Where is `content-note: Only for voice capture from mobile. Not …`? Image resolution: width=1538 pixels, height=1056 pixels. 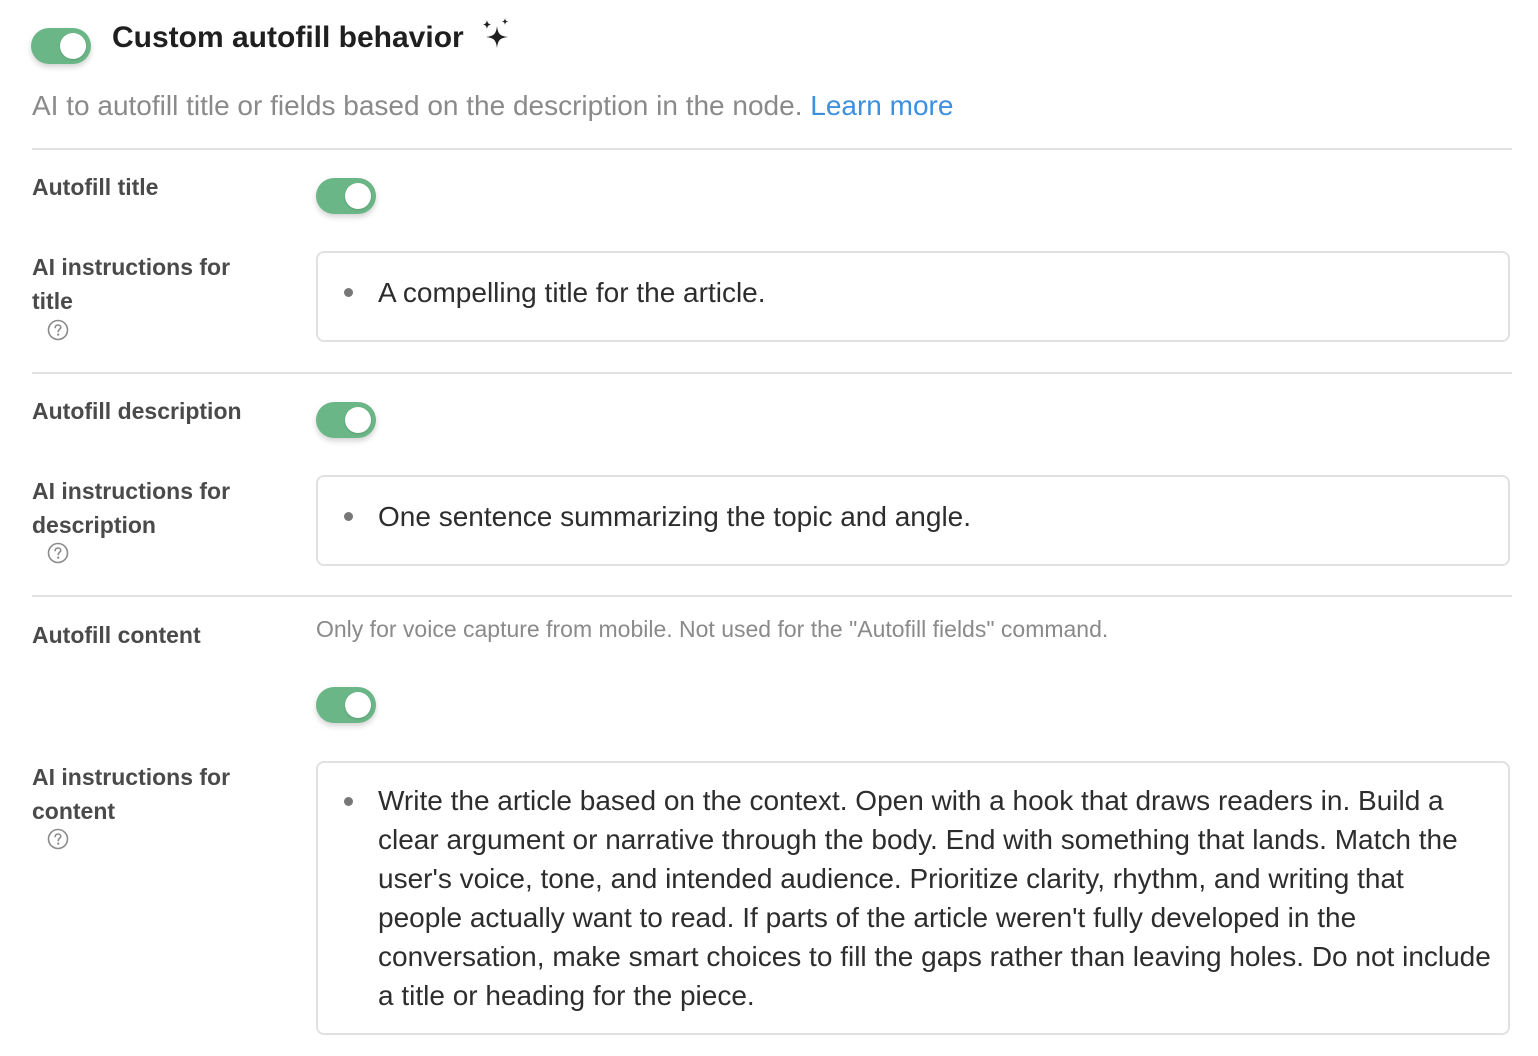 content-note: Only for voice capture from mobile. Not … is located at coordinates (712, 629).